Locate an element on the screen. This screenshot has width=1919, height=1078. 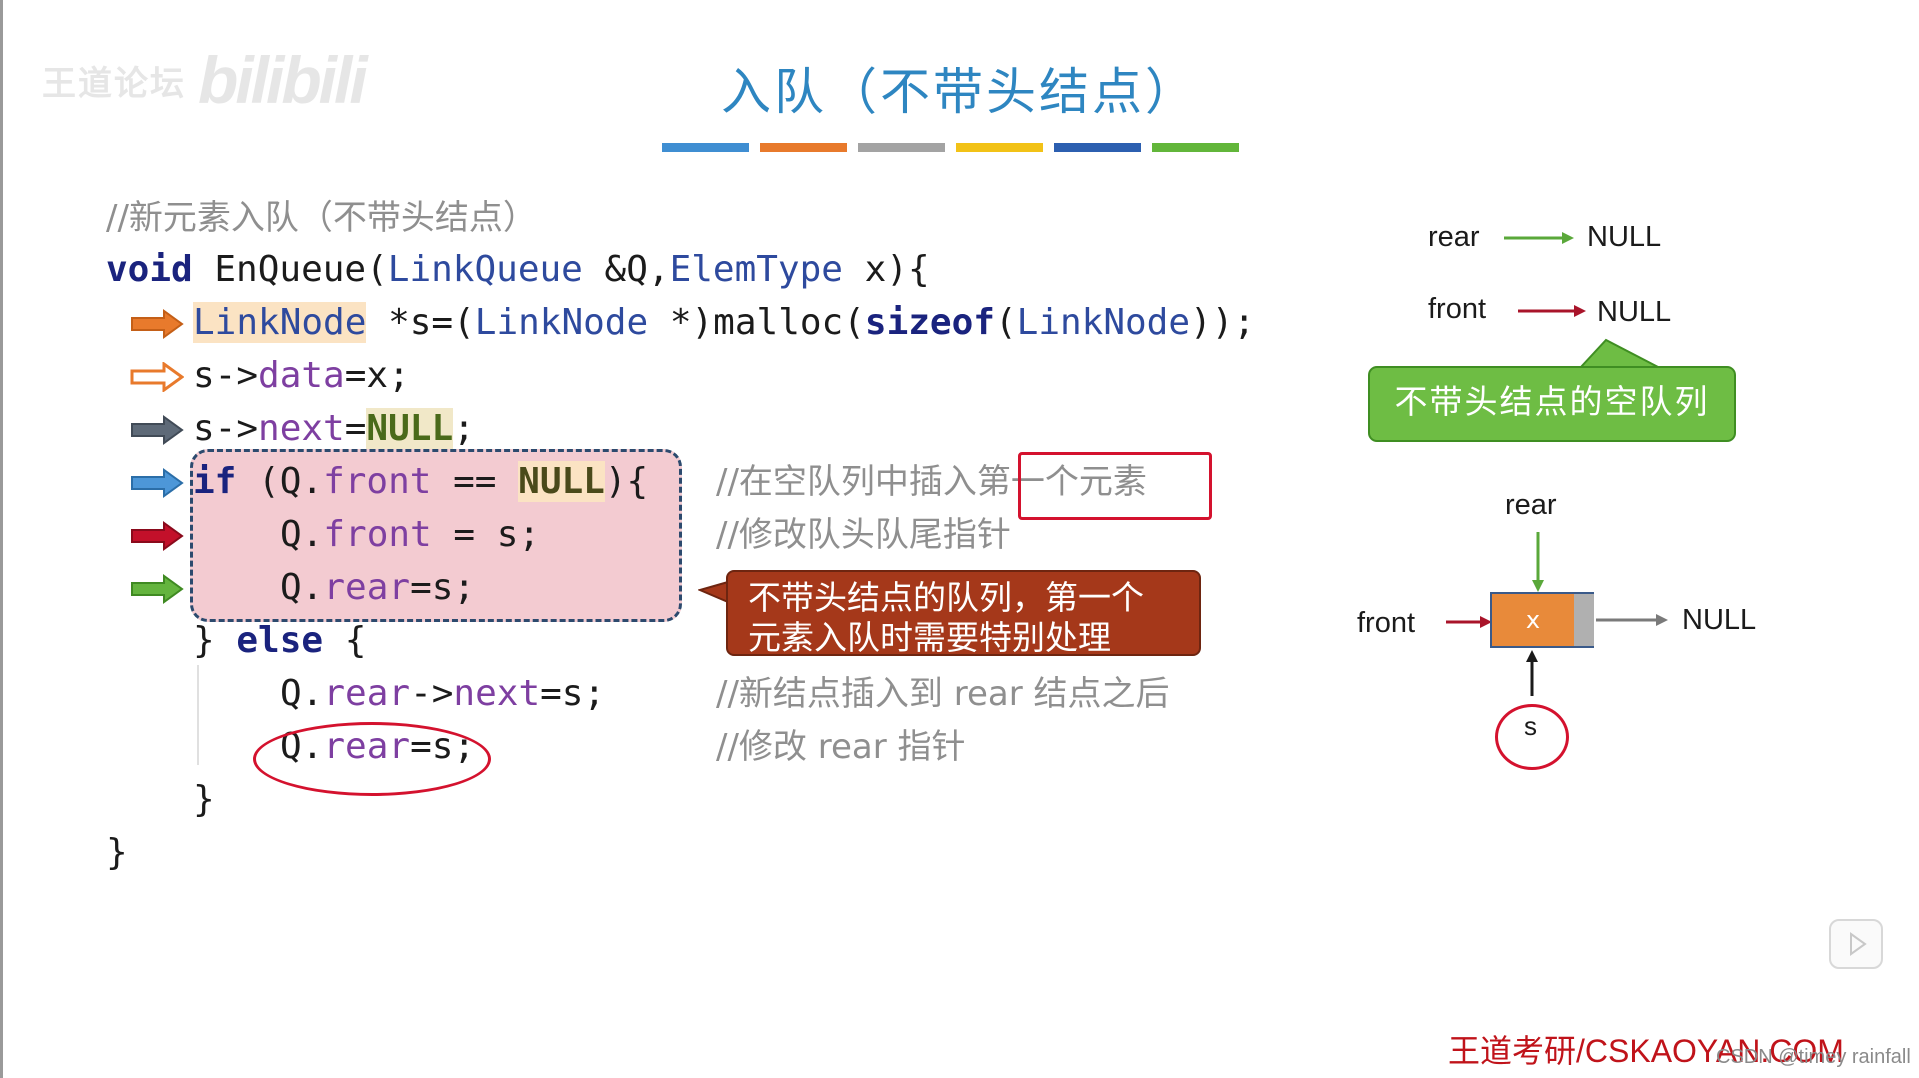
node-rear-label: rear is located at coordinates (1531, 505).